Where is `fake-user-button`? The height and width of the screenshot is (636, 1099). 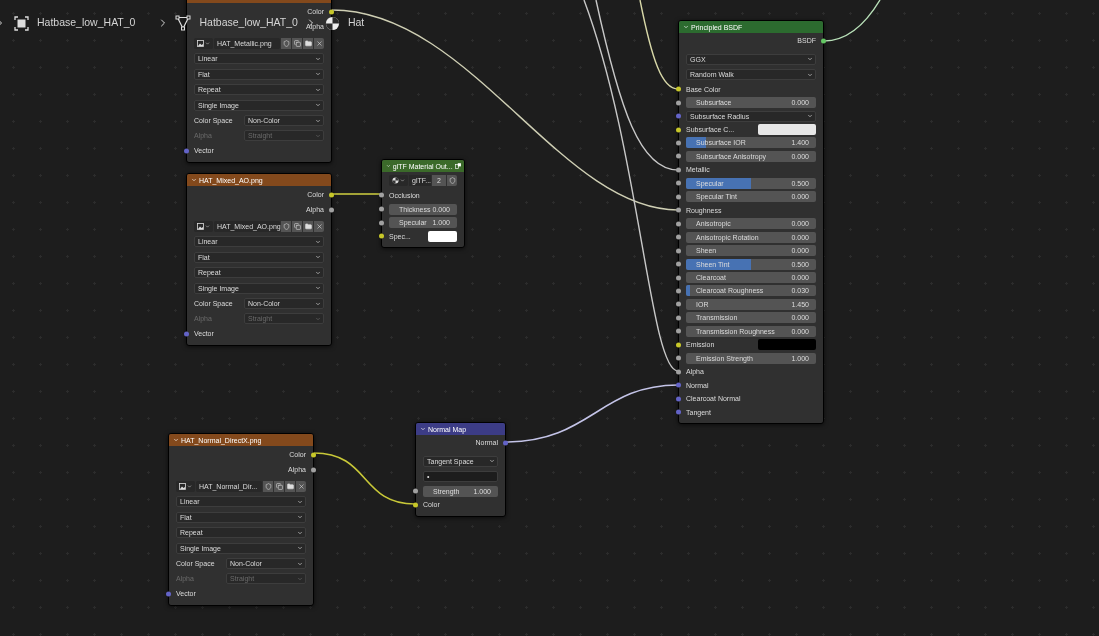 fake-user-button is located at coordinates (452, 181).